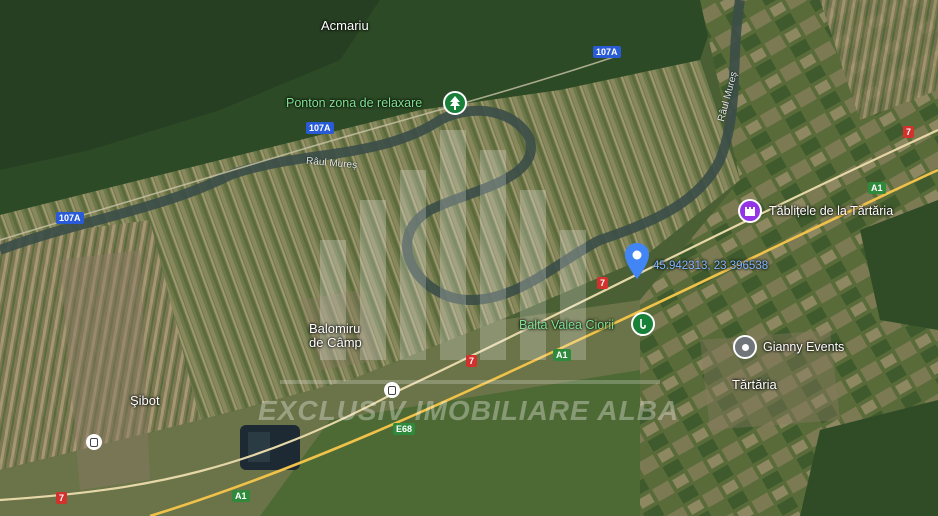 The image size is (938, 516). I want to click on road-shield-7-3: 7, so click(472, 361).